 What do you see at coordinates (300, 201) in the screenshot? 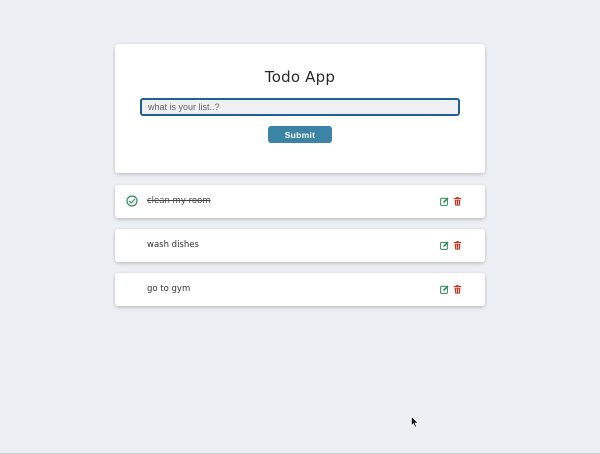
I see `todo-item: clean my room` at bounding box center [300, 201].